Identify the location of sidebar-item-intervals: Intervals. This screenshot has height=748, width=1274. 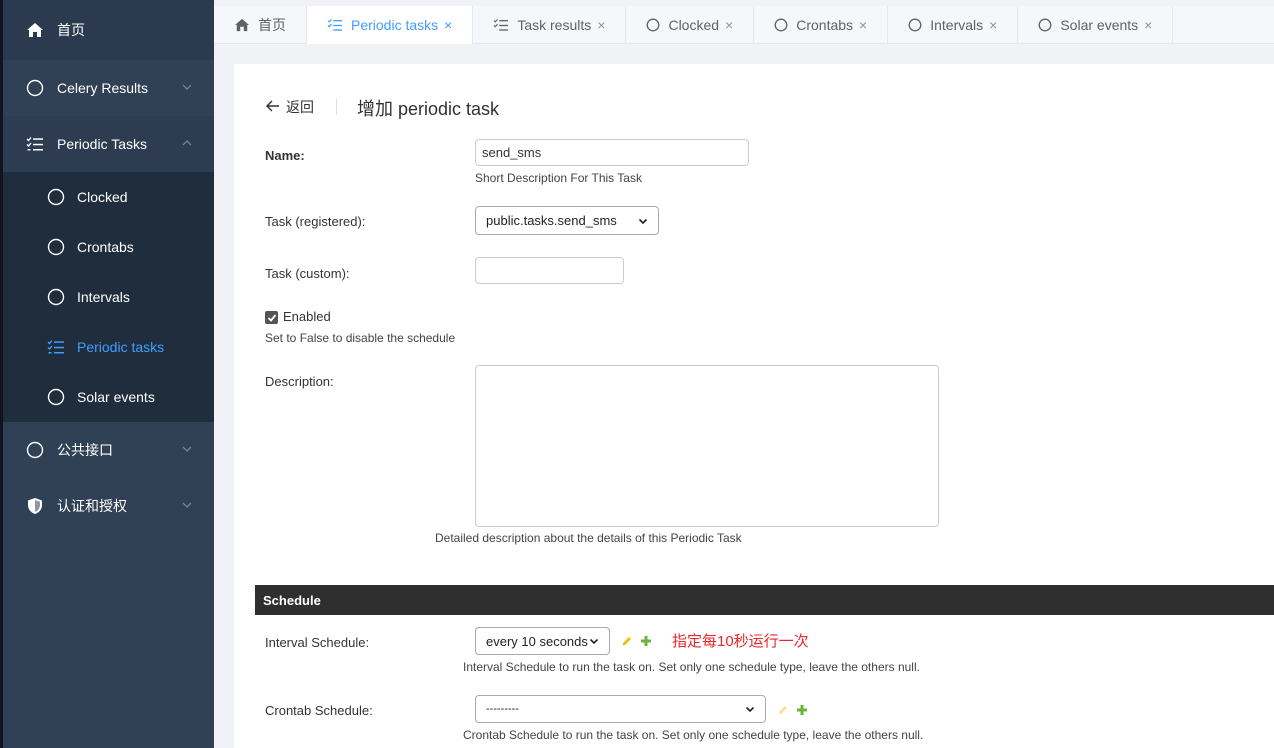
(108, 297).